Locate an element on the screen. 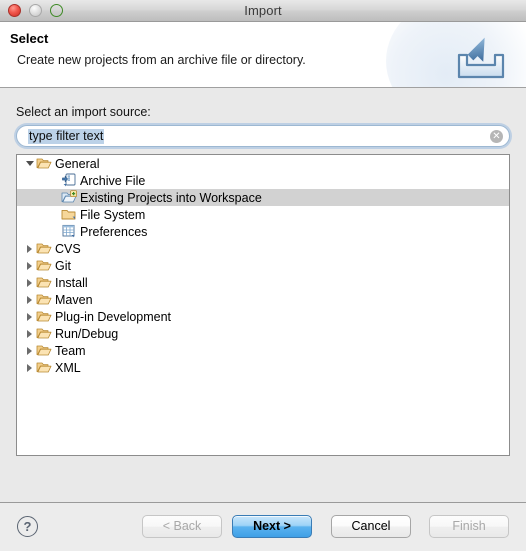  folder-icon is located at coordinates (69, 214).